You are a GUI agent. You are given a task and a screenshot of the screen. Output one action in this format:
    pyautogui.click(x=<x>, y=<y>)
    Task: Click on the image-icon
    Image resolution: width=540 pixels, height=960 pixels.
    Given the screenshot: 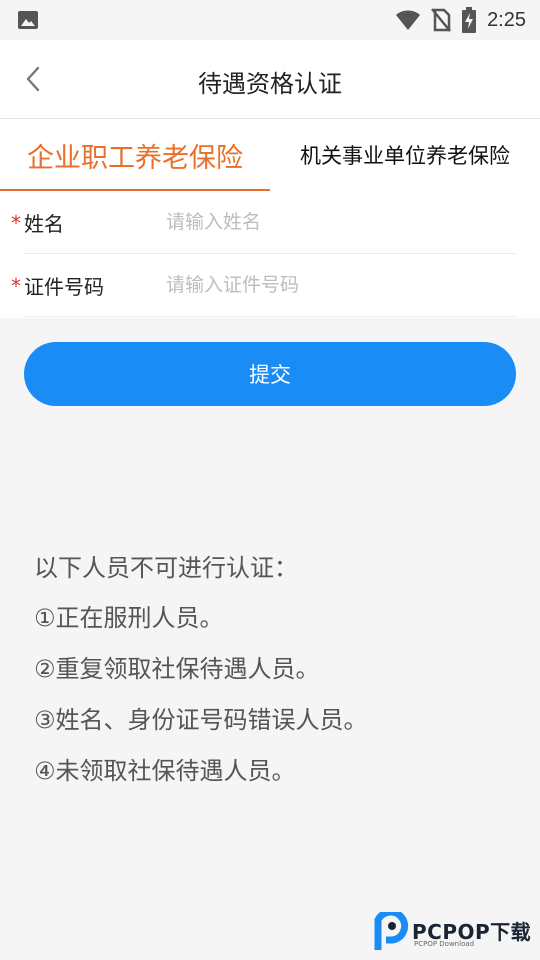 What is the action you would take?
    pyautogui.click(x=28, y=20)
    